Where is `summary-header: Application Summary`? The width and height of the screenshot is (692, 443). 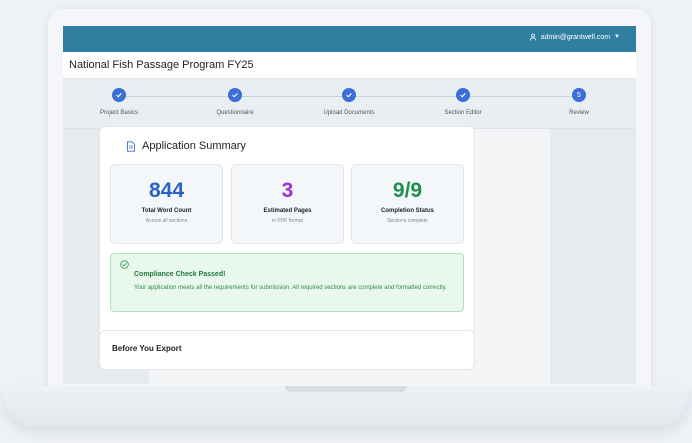 summary-header: Application Summary is located at coordinates (186, 146).